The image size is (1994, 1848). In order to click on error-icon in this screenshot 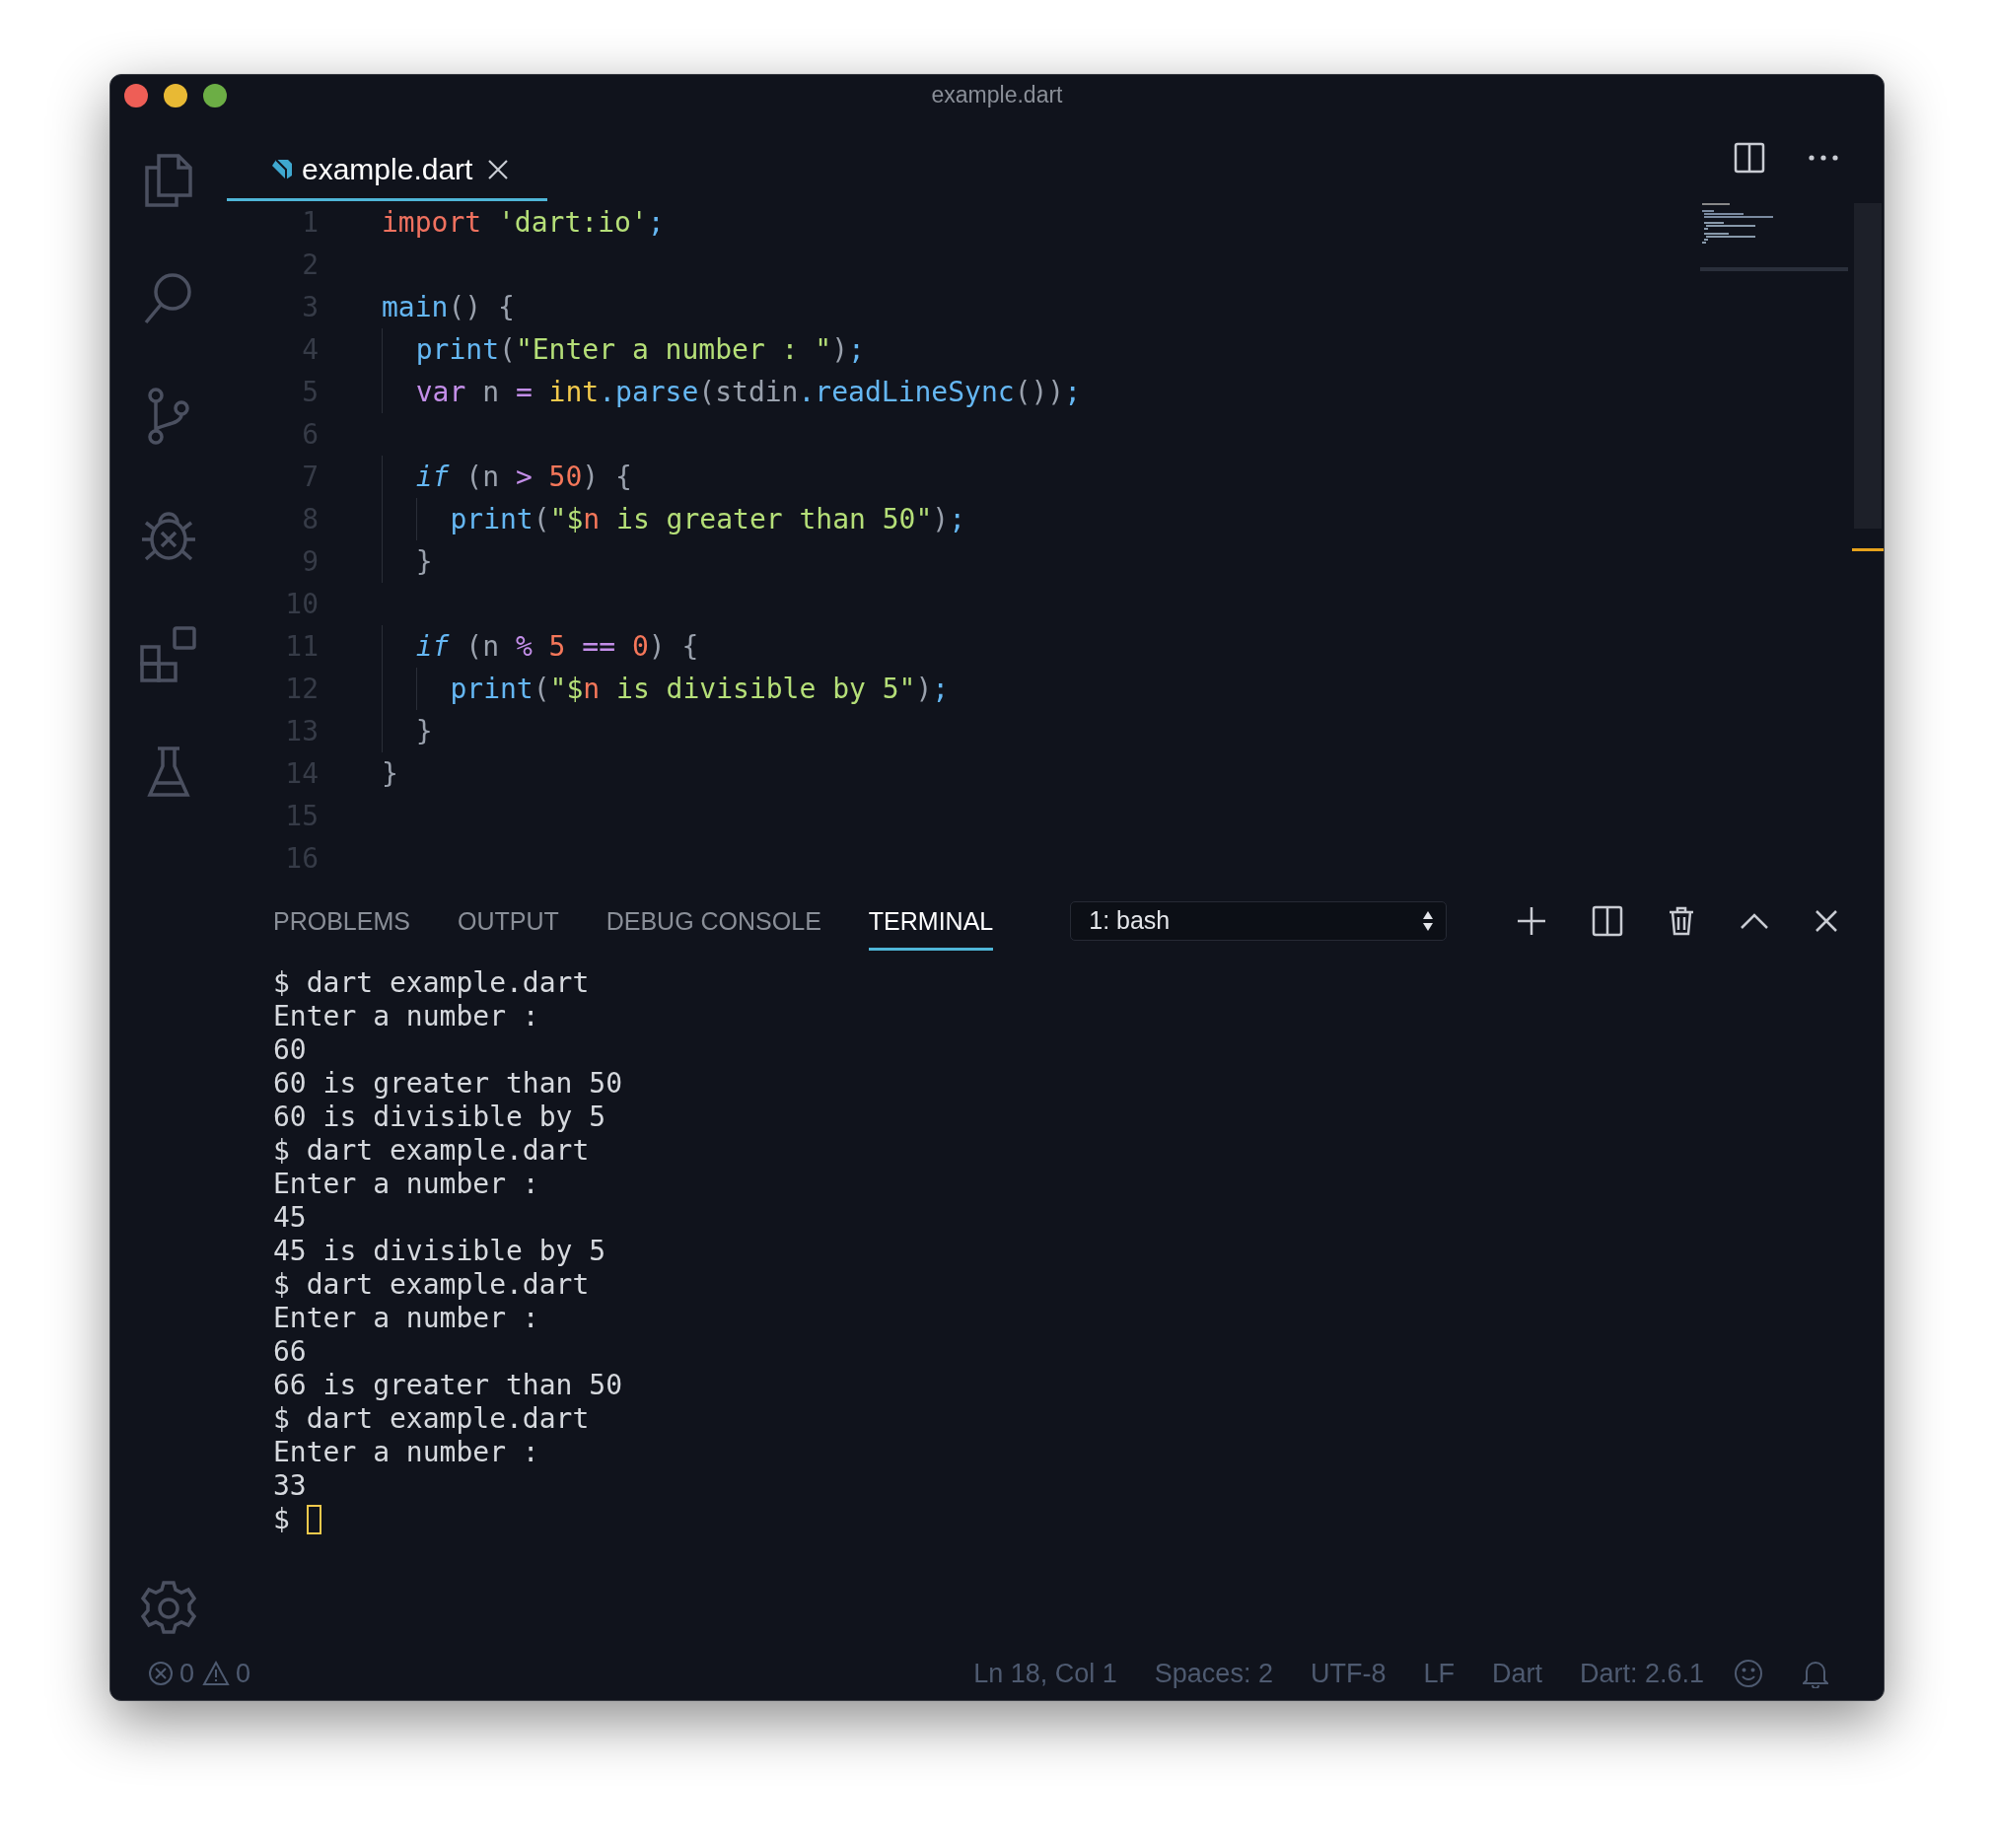, I will do `click(161, 1673)`.